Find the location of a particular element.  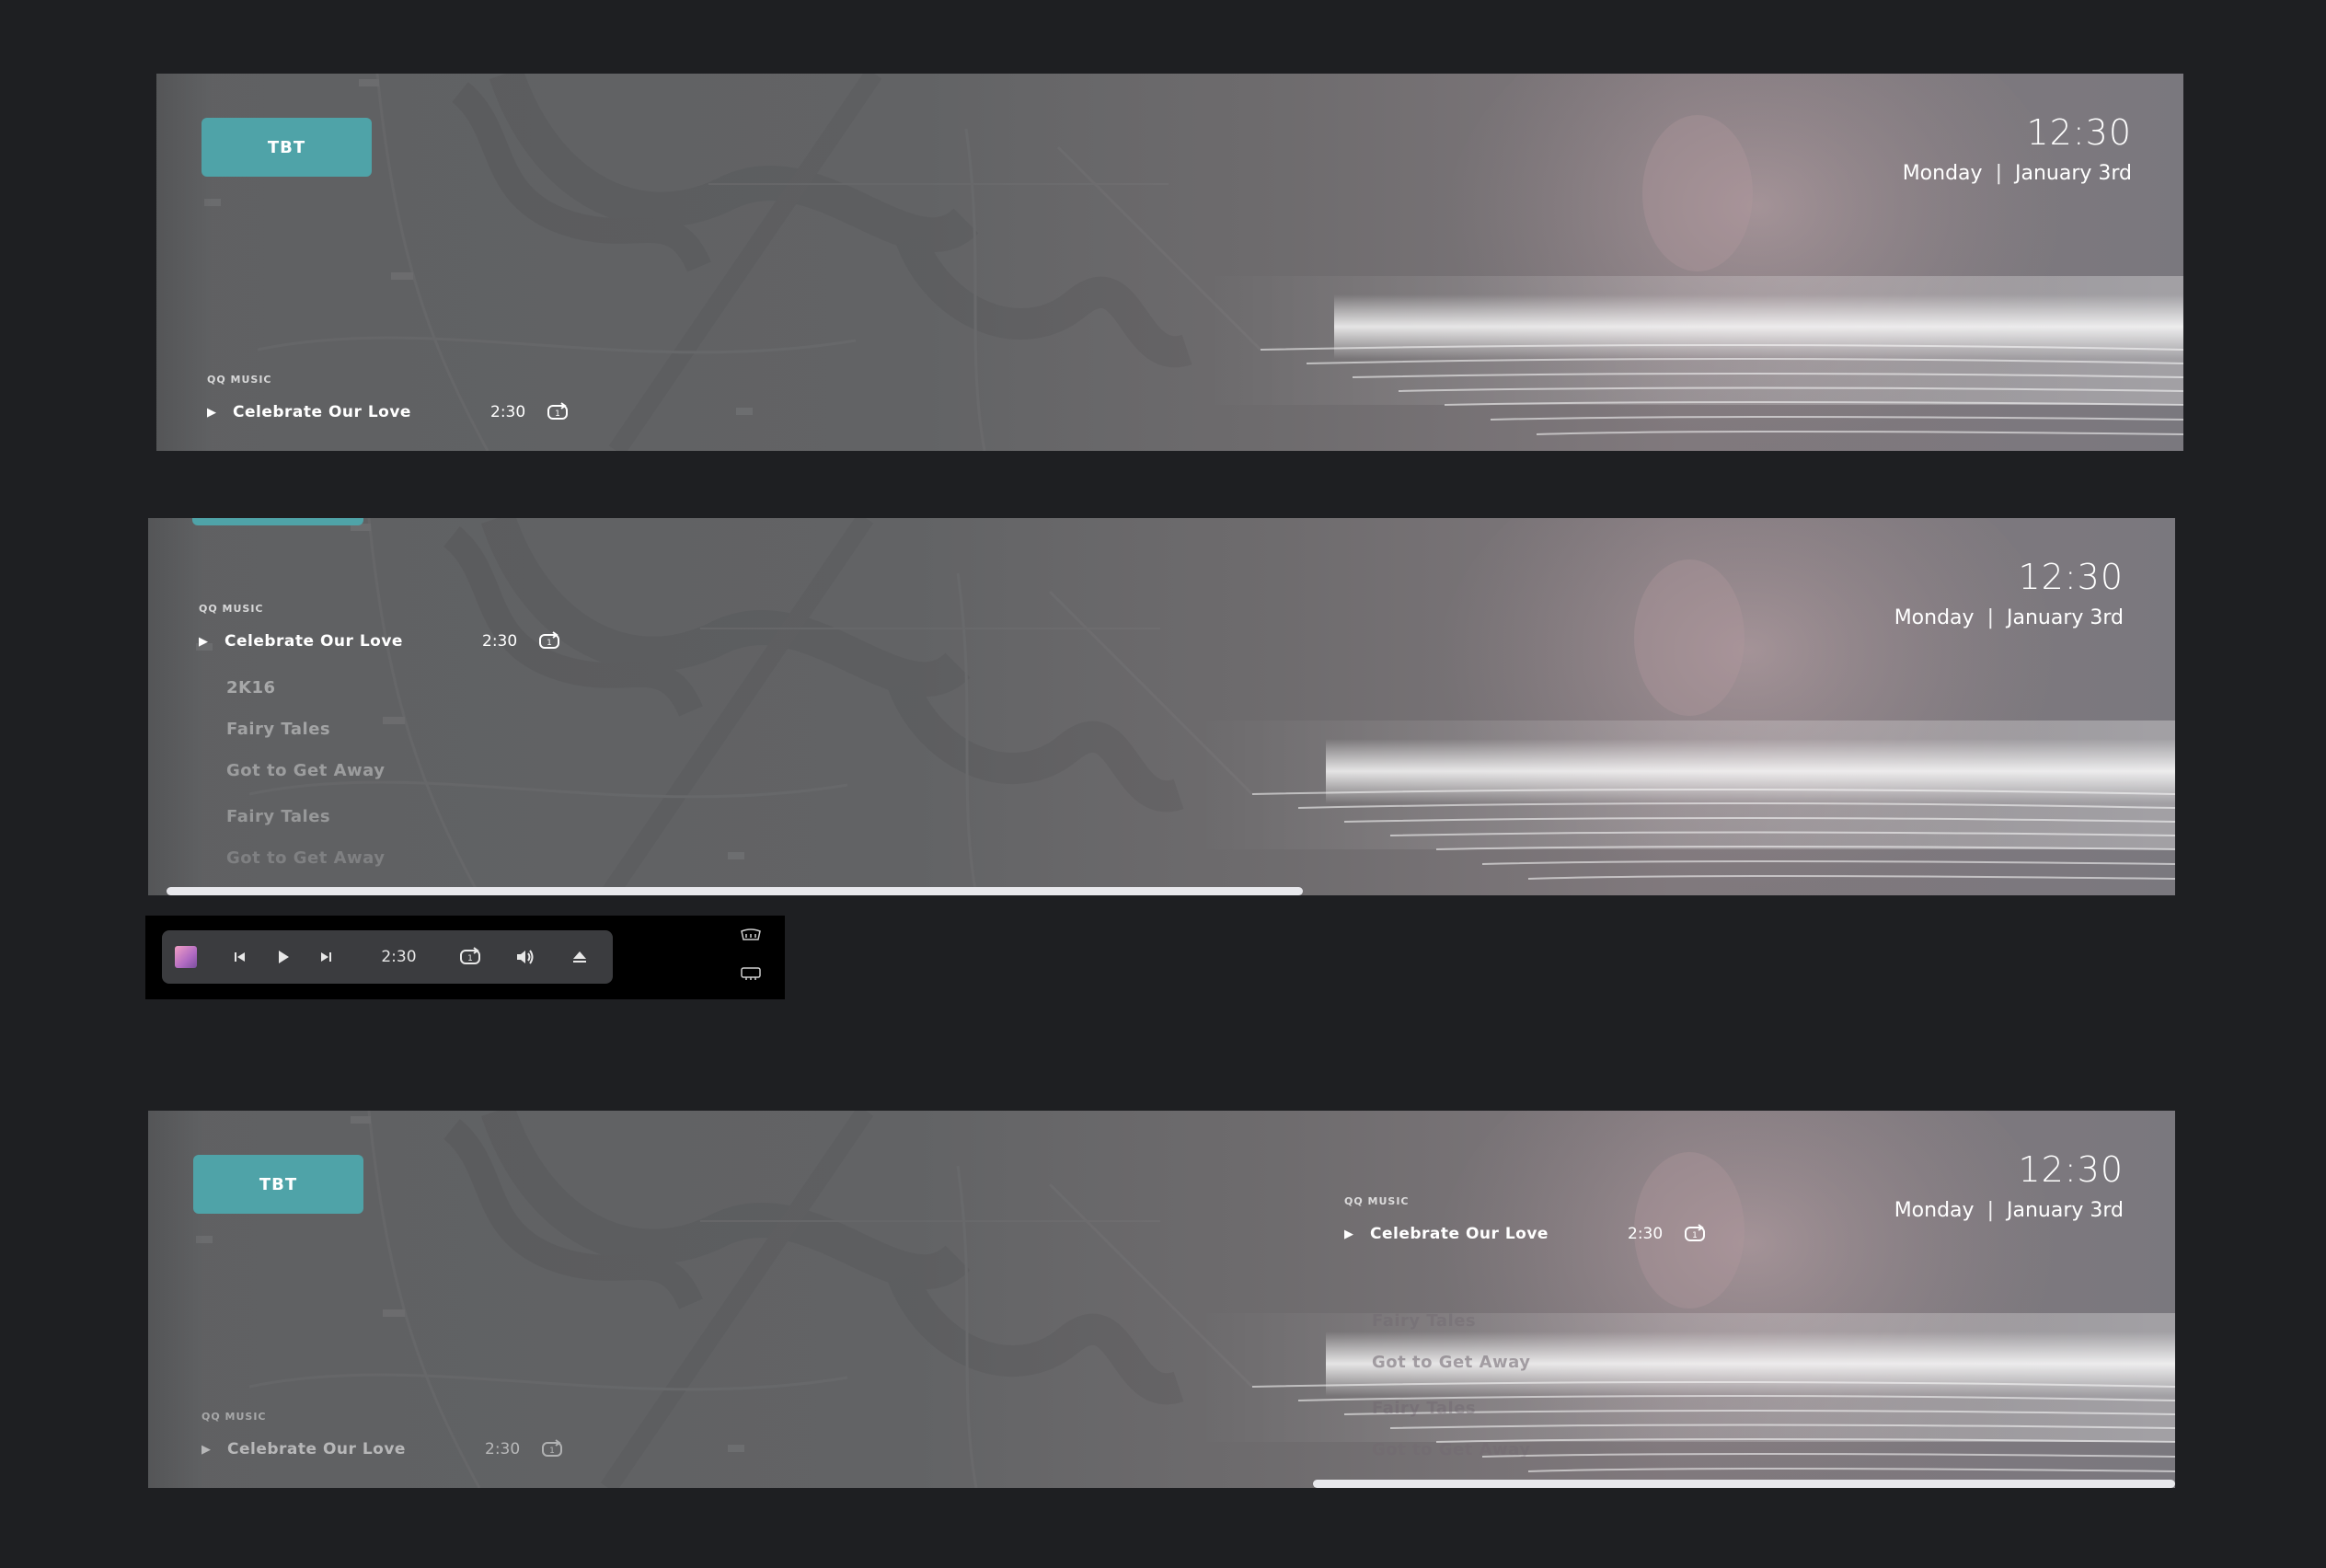

media-control-bar: 2:30 is located at coordinates (388, 957).